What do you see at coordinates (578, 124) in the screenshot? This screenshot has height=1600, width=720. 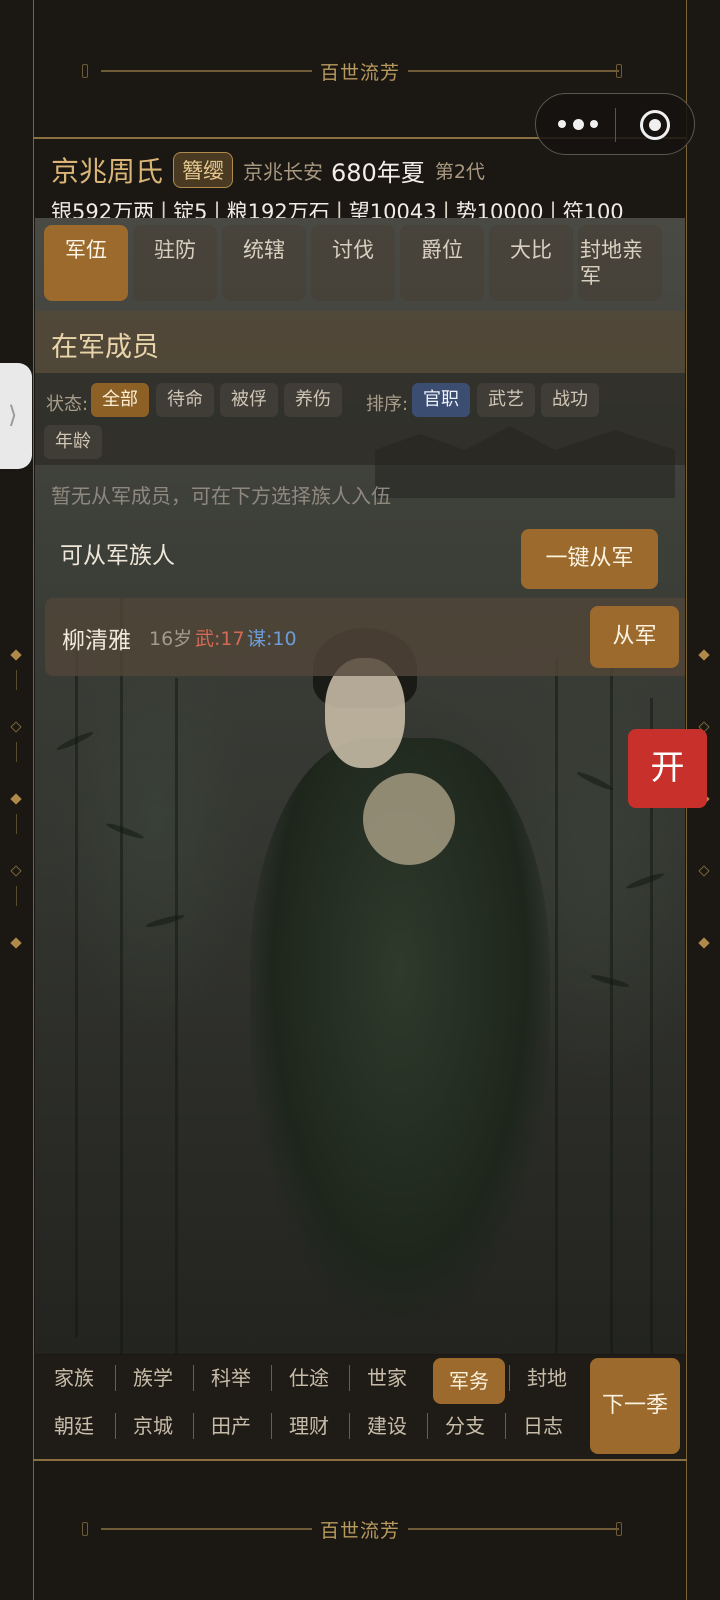 I see `more-icon` at bounding box center [578, 124].